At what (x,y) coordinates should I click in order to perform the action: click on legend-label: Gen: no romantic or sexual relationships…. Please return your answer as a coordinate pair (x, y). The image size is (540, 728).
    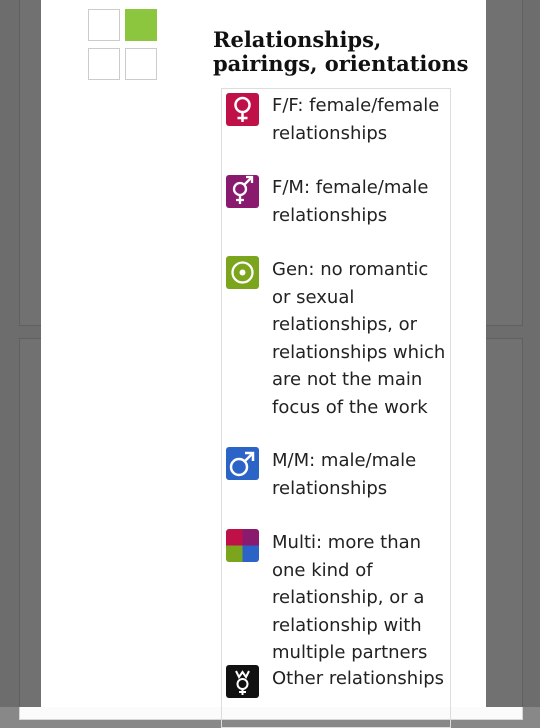
    Looking at the image, I should click on (359, 338).